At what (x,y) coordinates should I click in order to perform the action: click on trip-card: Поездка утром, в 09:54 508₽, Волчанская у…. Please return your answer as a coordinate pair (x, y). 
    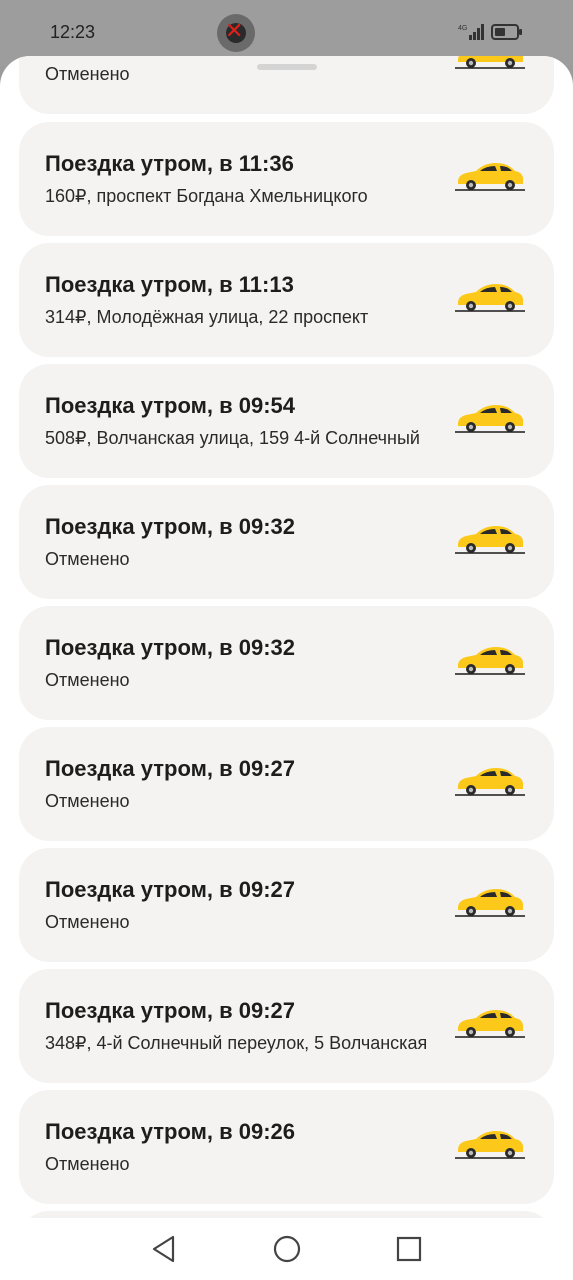
    Looking at the image, I should click on (286, 421).